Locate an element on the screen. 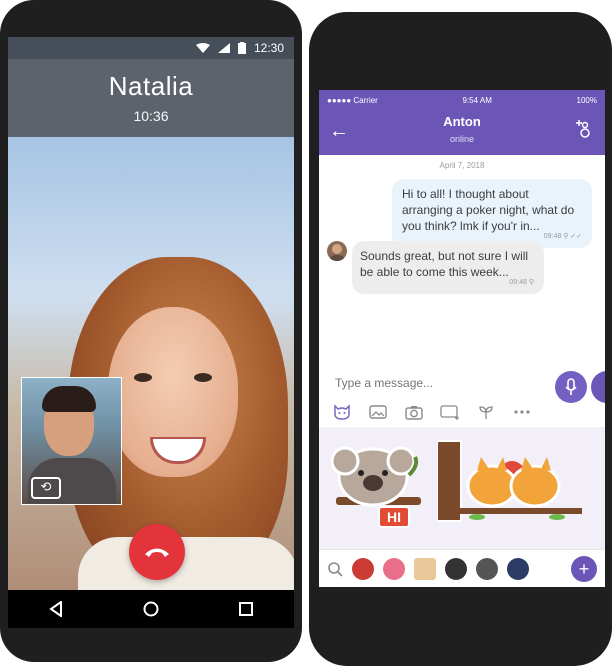 The width and height of the screenshot is (612, 666). gallery-button is located at coordinates (378, 412).